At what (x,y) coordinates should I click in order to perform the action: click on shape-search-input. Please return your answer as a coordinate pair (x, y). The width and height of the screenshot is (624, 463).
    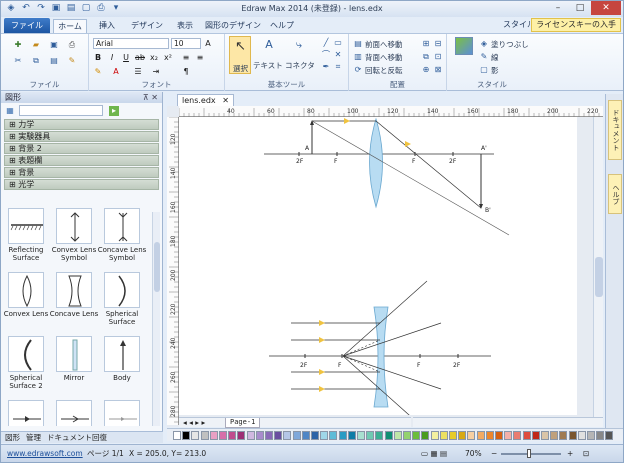
    Looking at the image, I should click on (61, 110).